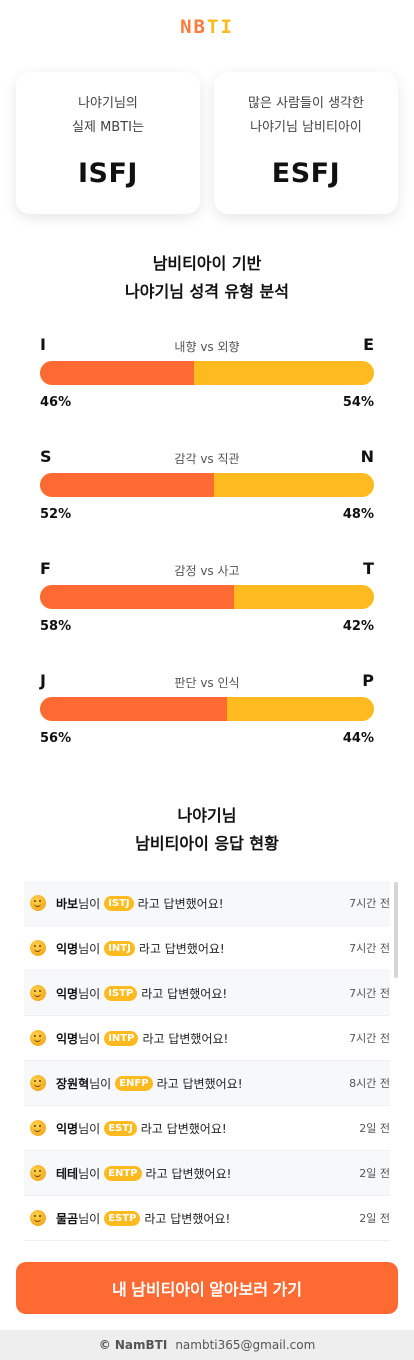 The image size is (414, 1360). I want to click on respondent-name: 테테, so click(67, 1173).